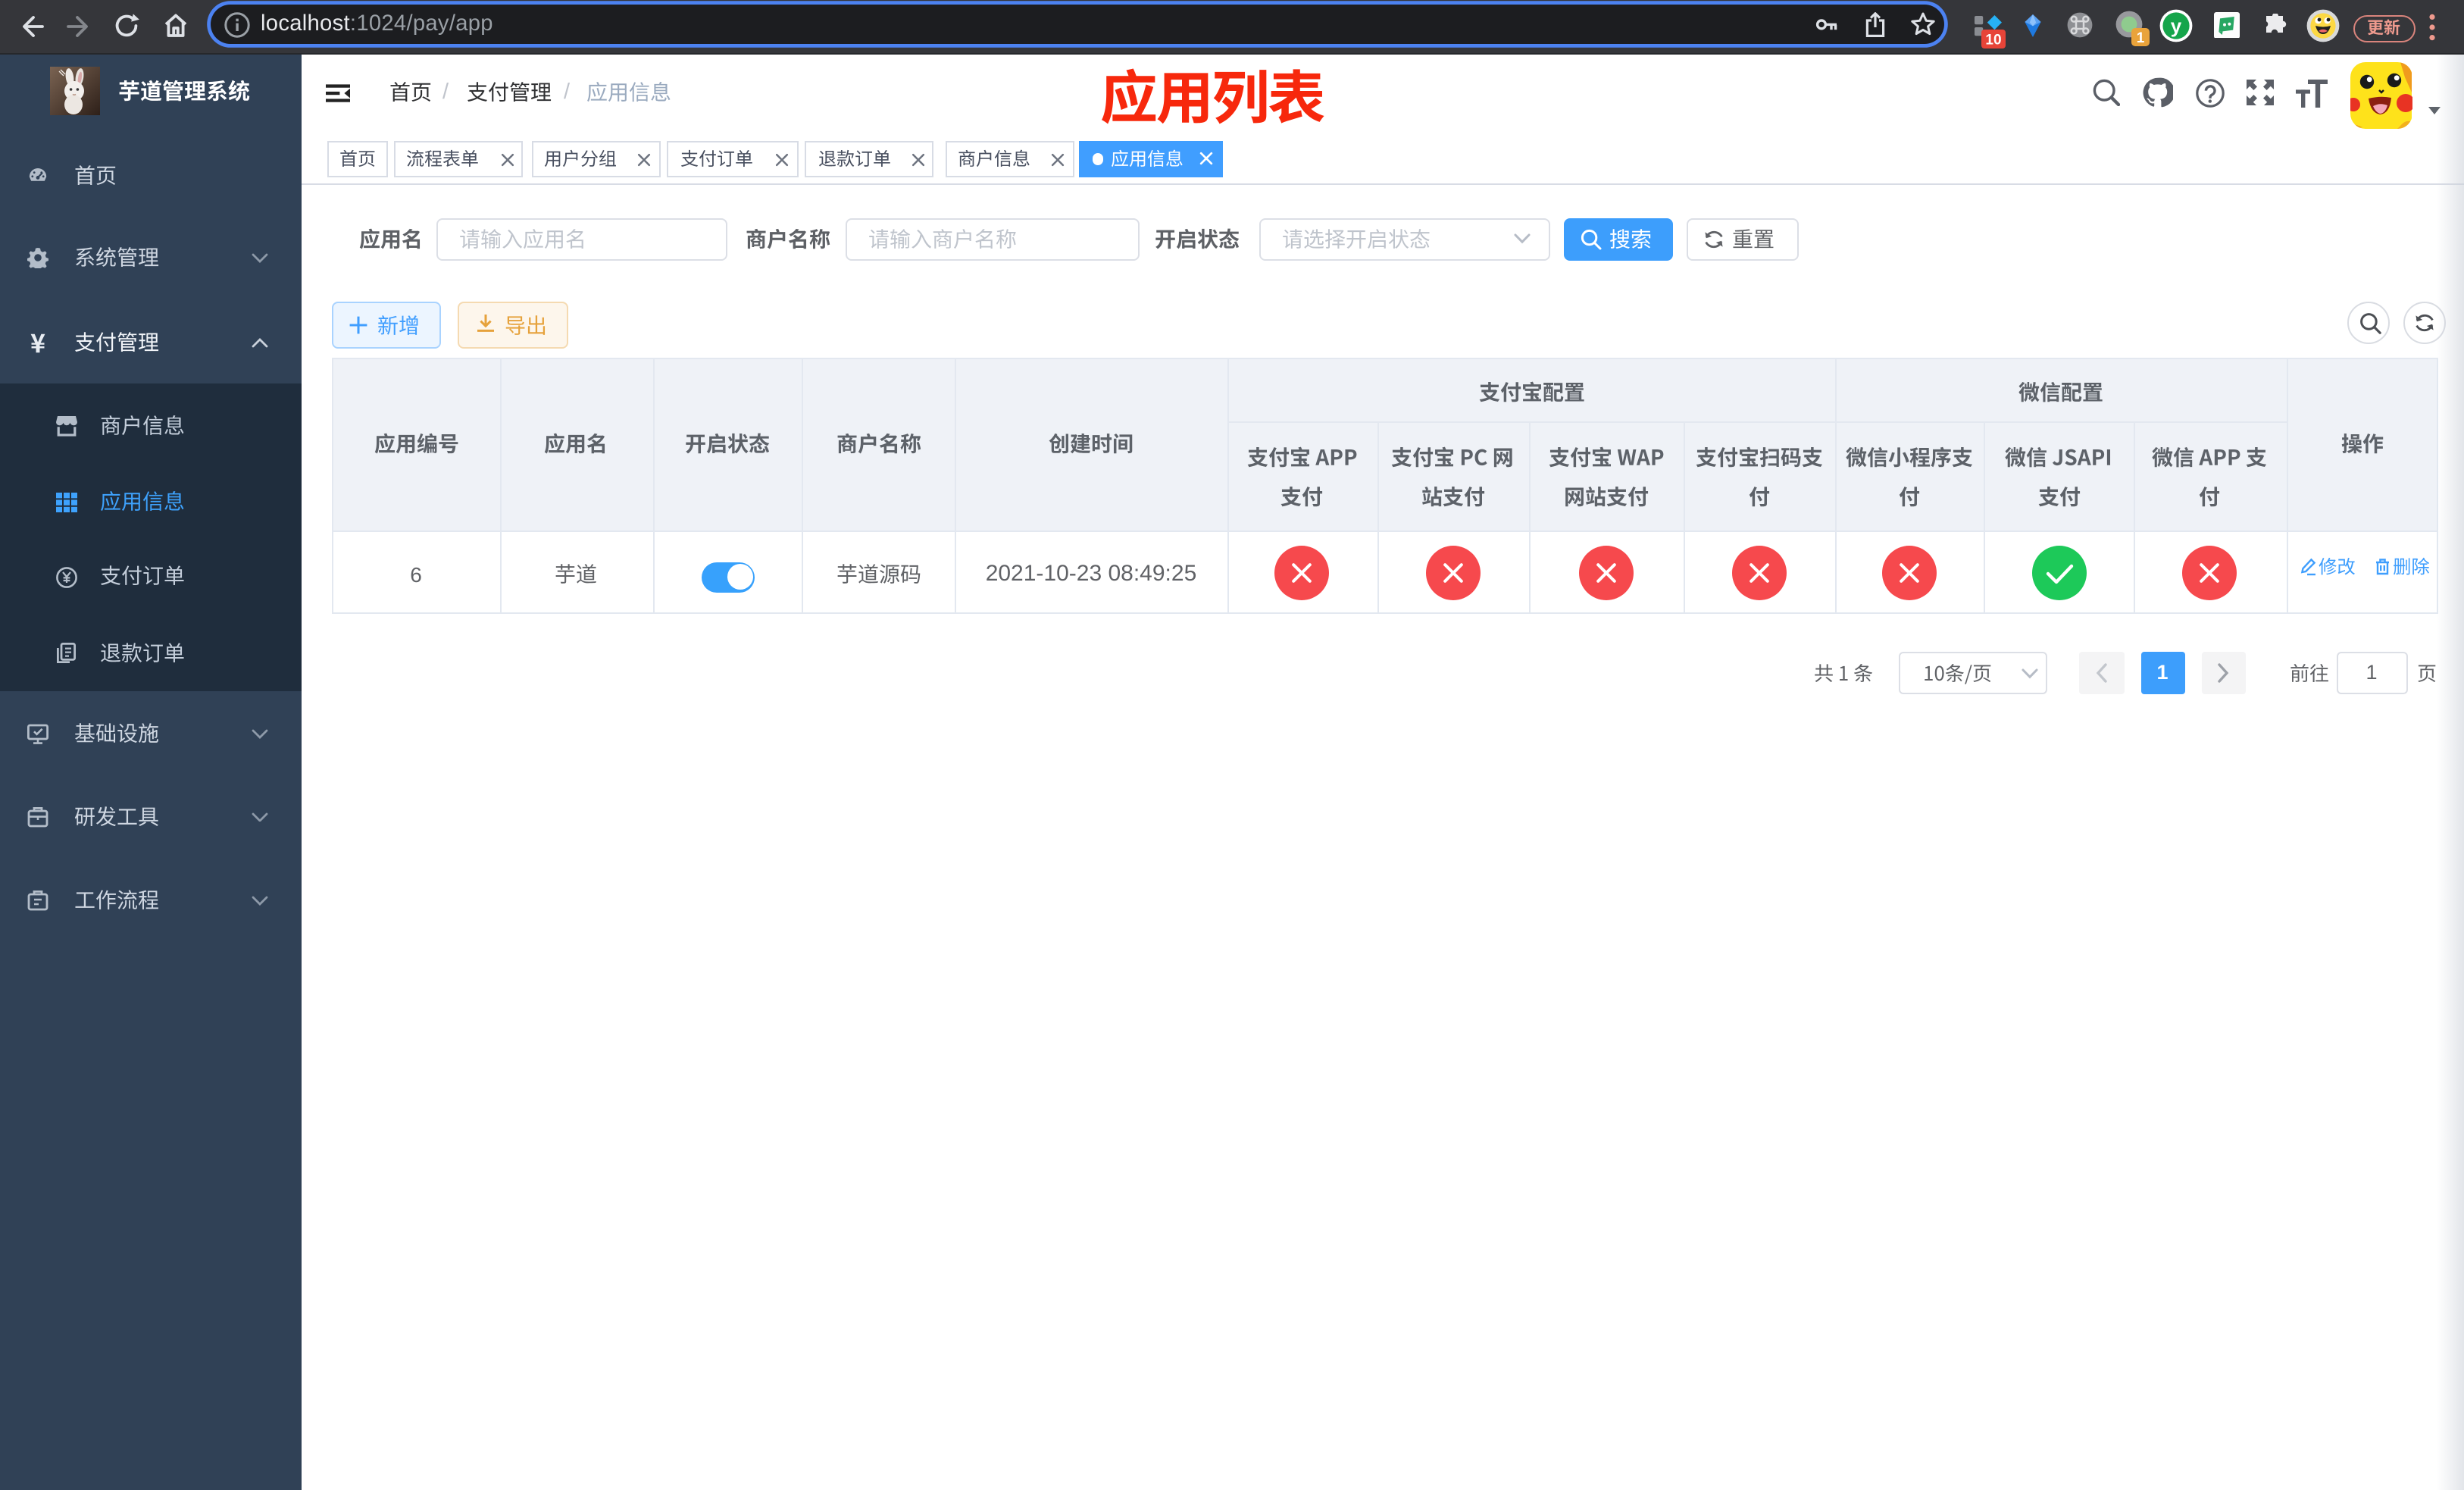  Describe the element at coordinates (1993, 40) in the screenshot. I see `svg-text: 10` at that location.